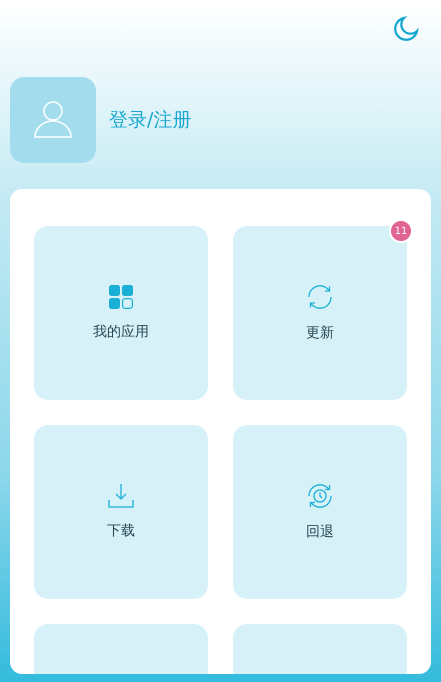  I want to click on menu-tile: 下载, so click(121, 512).